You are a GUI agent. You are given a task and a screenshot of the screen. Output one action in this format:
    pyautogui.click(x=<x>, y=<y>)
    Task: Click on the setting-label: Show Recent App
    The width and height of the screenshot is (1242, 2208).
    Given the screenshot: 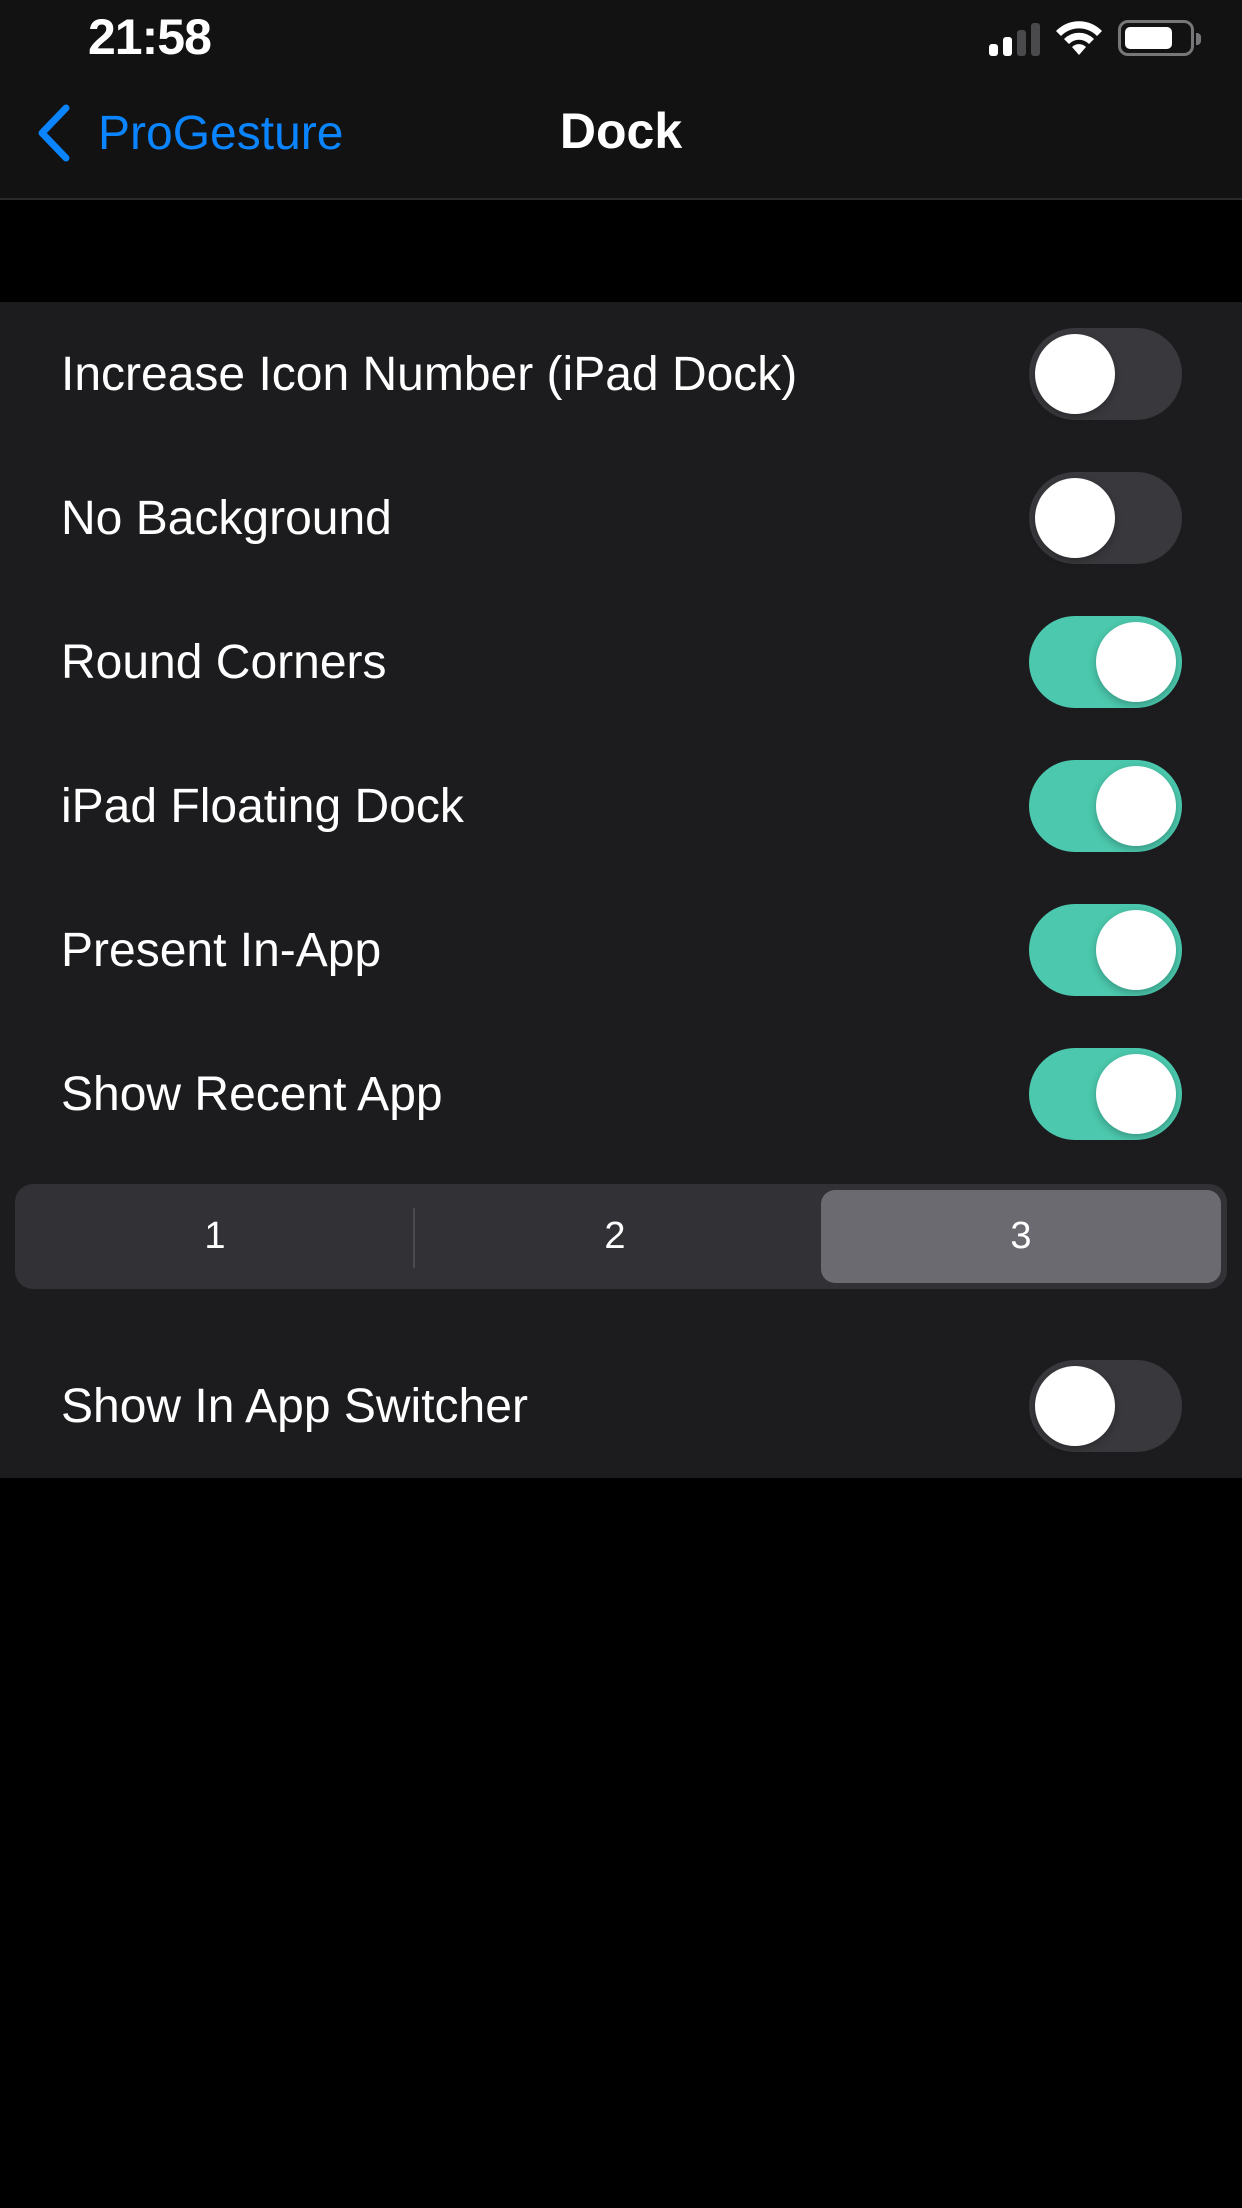 What is the action you would take?
    pyautogui.click(x=252, y=1094)
    